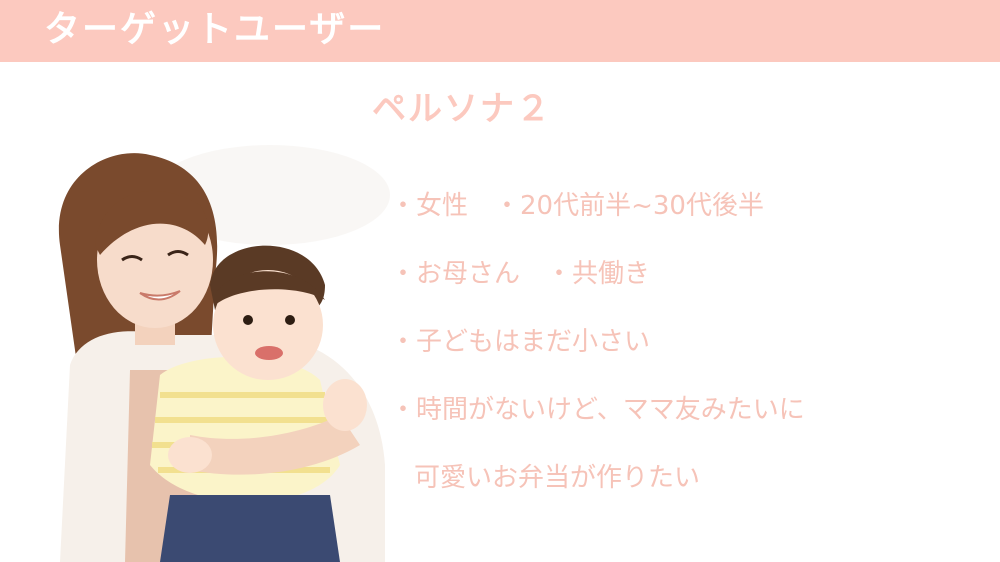  I want to click on list-item: ・お母さん ・共働き, so click(520, 274).